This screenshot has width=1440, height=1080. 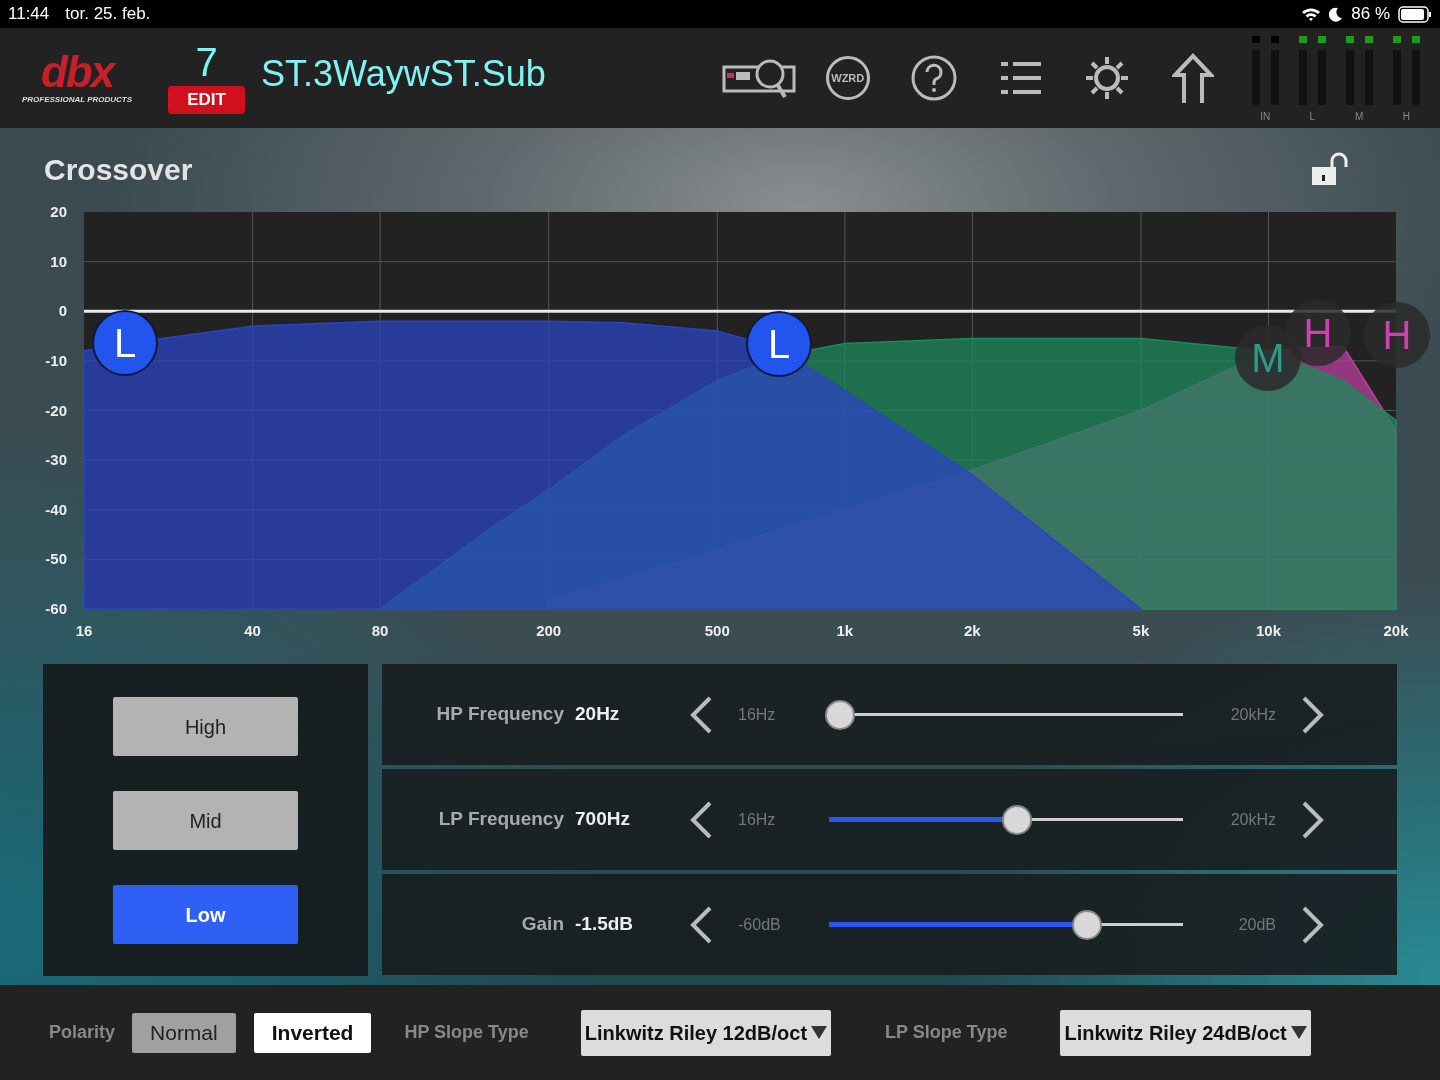 What do you see at coordinates (1106, 78) in the screenshot?
I see `settings-icon` at bounding box center [1106, 78].